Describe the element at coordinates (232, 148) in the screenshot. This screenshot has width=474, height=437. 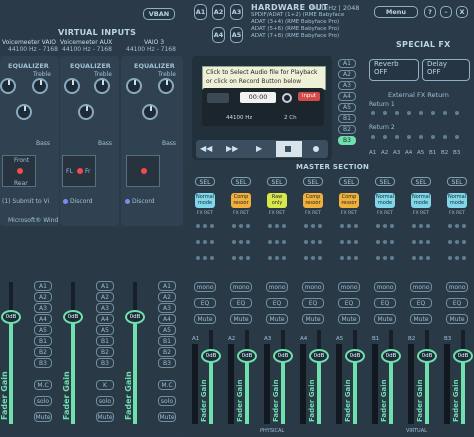
I see `fast-forward-icon: ▶▶` at that location.